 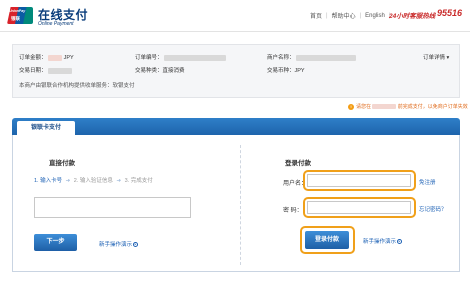 What do you see at coordinates (298, 163) in the screenshot?
I see `login-pay-title: 登录付款` at bounding box center [298, 163].